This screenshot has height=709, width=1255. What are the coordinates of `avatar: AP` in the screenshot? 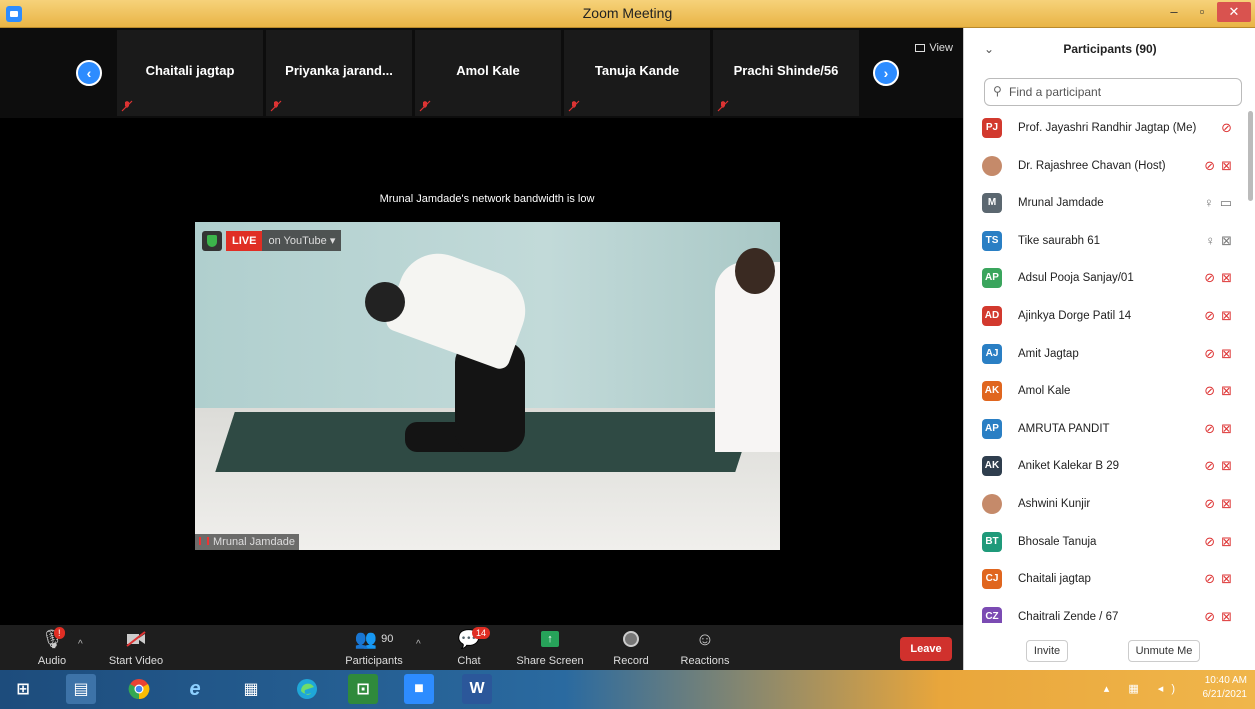 It's located at (992, 278).